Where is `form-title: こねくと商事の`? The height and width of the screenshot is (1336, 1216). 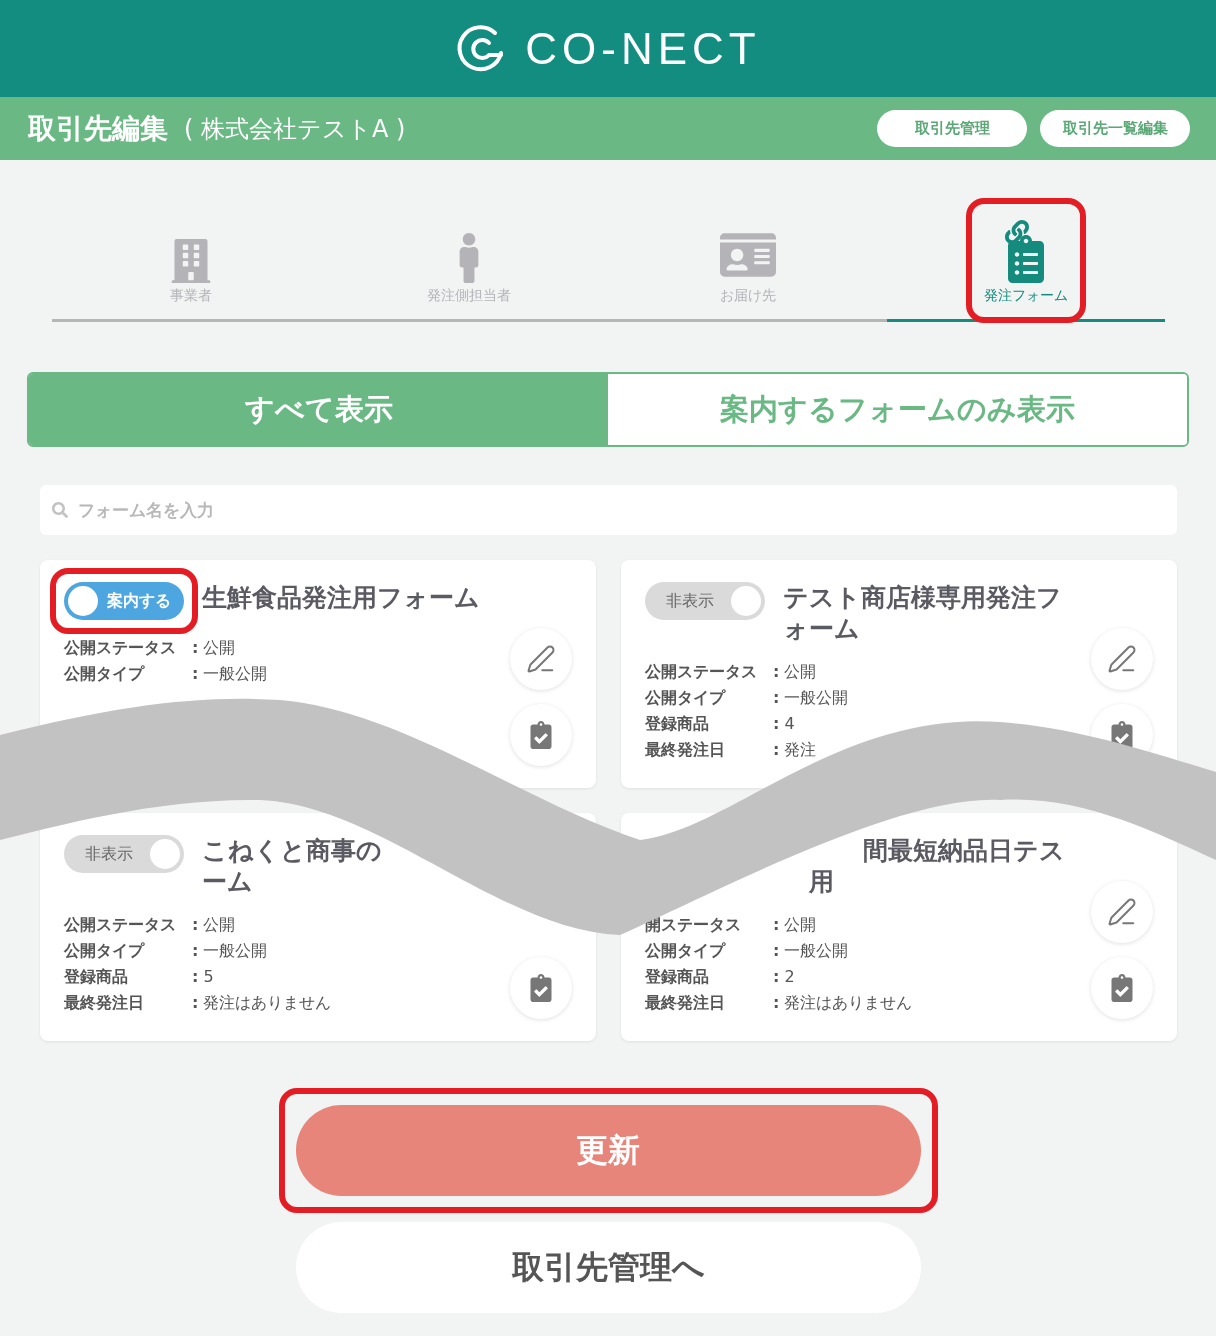
form-title: こねくと商事の is located at coordinates (292, 850).